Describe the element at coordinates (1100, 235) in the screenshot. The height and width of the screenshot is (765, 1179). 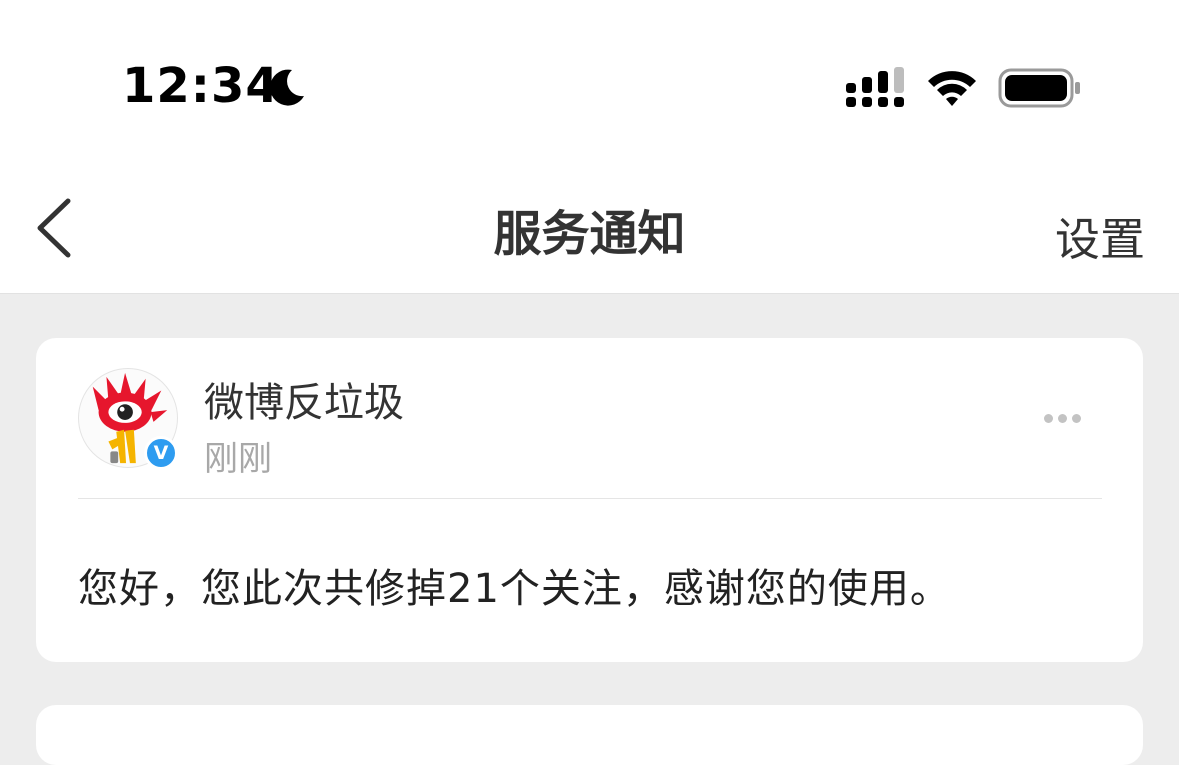
I see `settings-button: 设置` at that location.